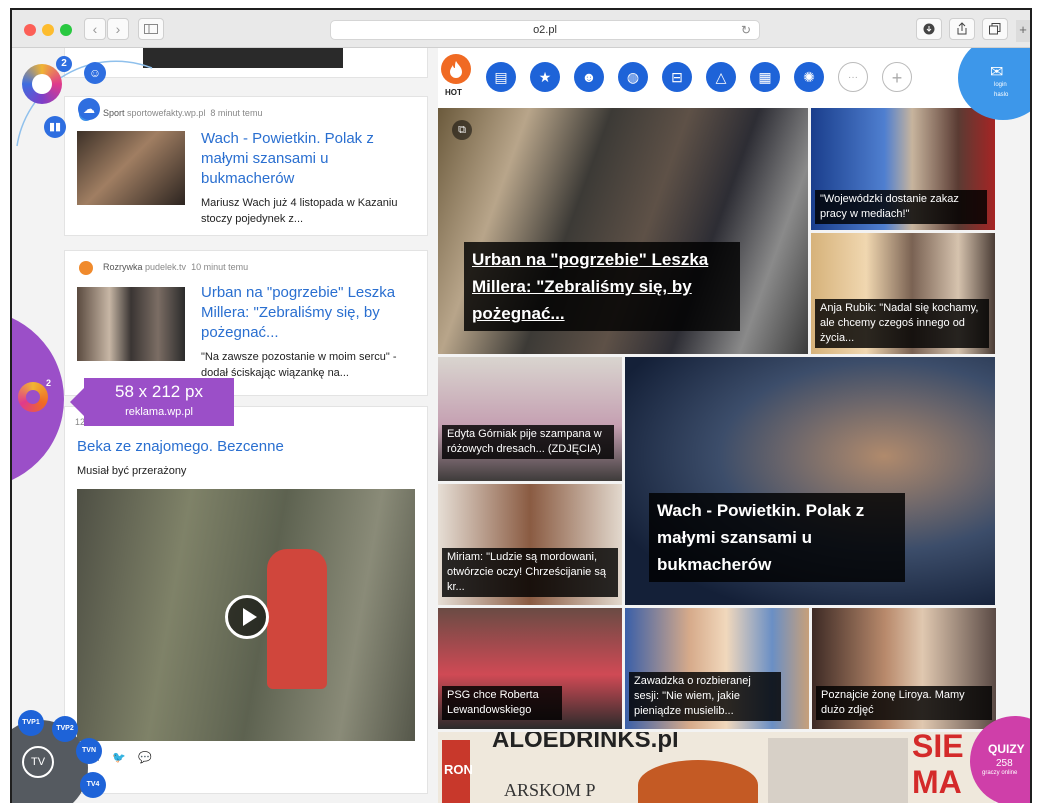  Describe the element at coordinates (89, 751) in the screenshot. I see `channel-tvn: TVN` at that location.